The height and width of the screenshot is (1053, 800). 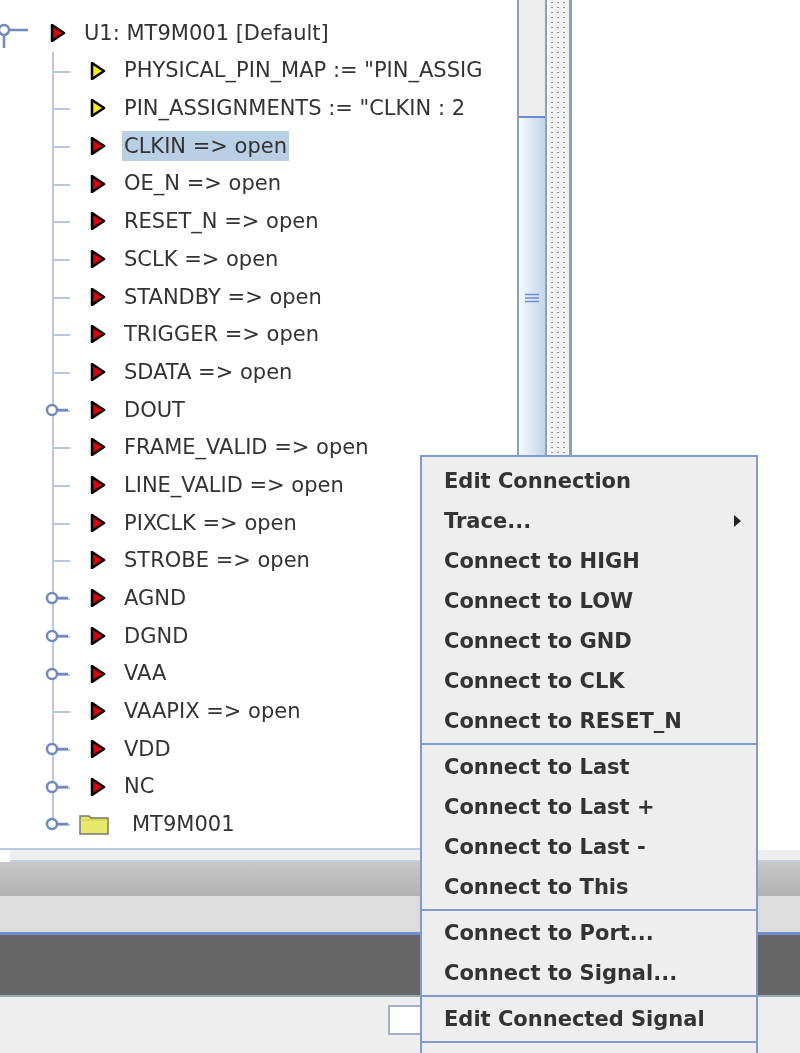 What do you see at coordinates (139, 786) in the screenshot?
I see `tree-node: NC` at bounding box center [139, 786].